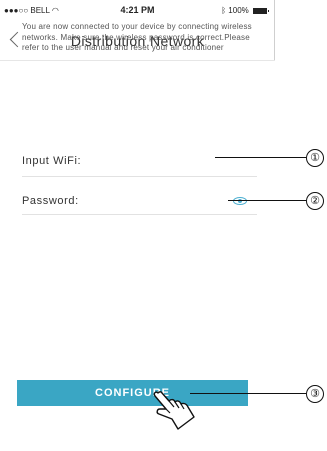 This screenshot has height=451, width=327. What do you see at coordinates (245, 10) in the screenshot?
I see `status-battery: ᛒ 100%` at bounding box center [245, 10].